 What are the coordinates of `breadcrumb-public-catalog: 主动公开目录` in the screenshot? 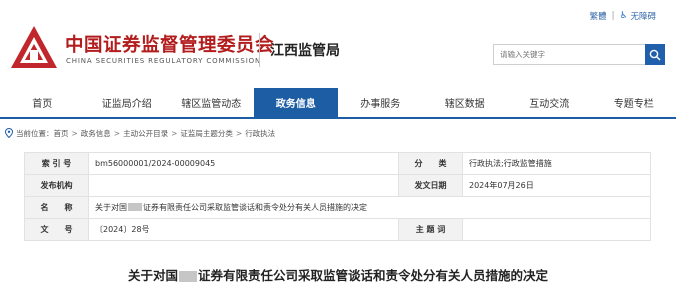 It's located at (145, 133).